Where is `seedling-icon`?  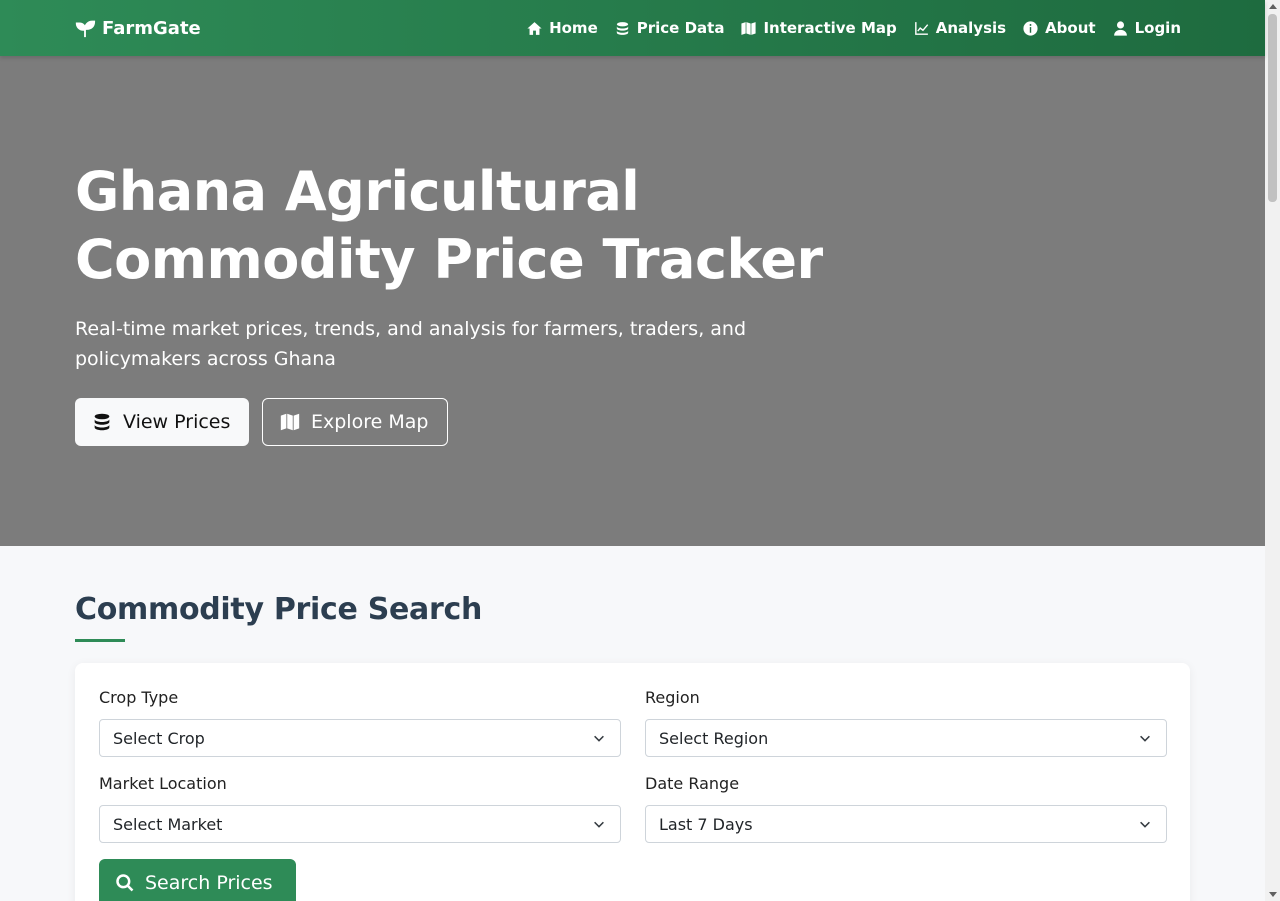
seedling-icon is located at coordinates (85, 29).